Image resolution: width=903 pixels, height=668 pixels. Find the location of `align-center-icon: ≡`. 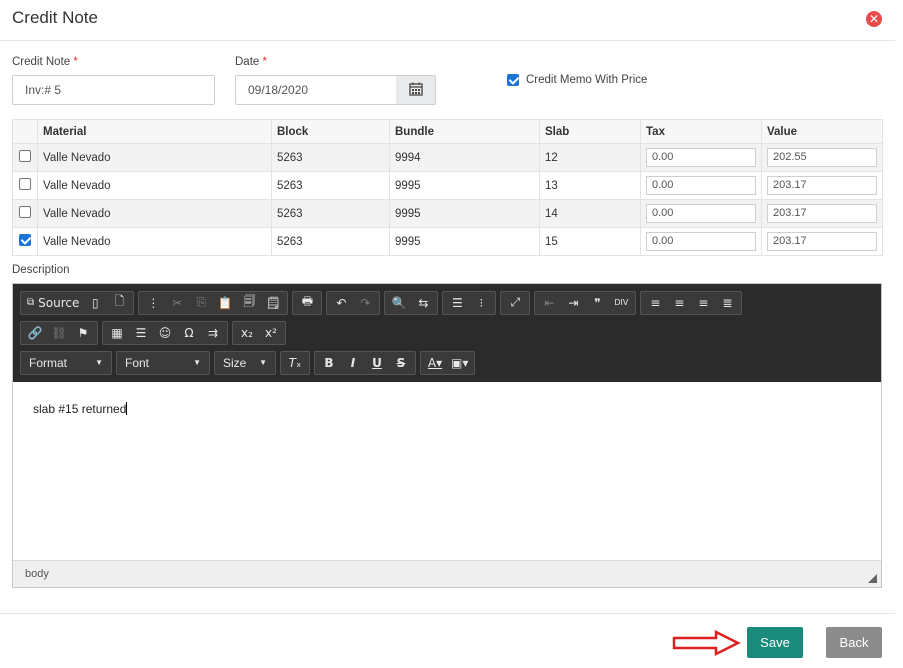

align-center-icon: ≡ is located at coordinates (679, 303).